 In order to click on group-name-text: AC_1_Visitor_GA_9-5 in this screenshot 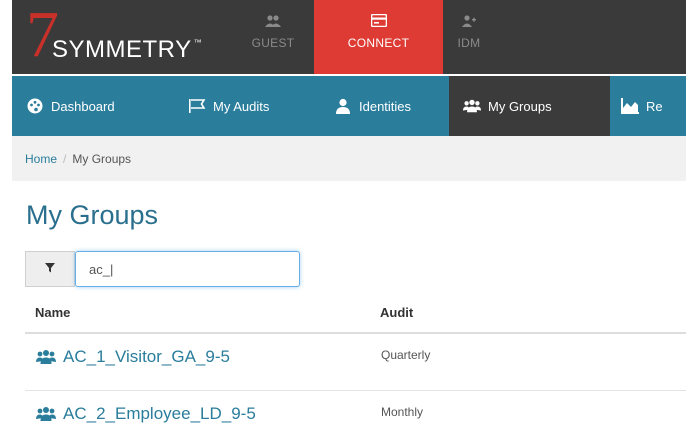, I will do `click(146, 356)`.